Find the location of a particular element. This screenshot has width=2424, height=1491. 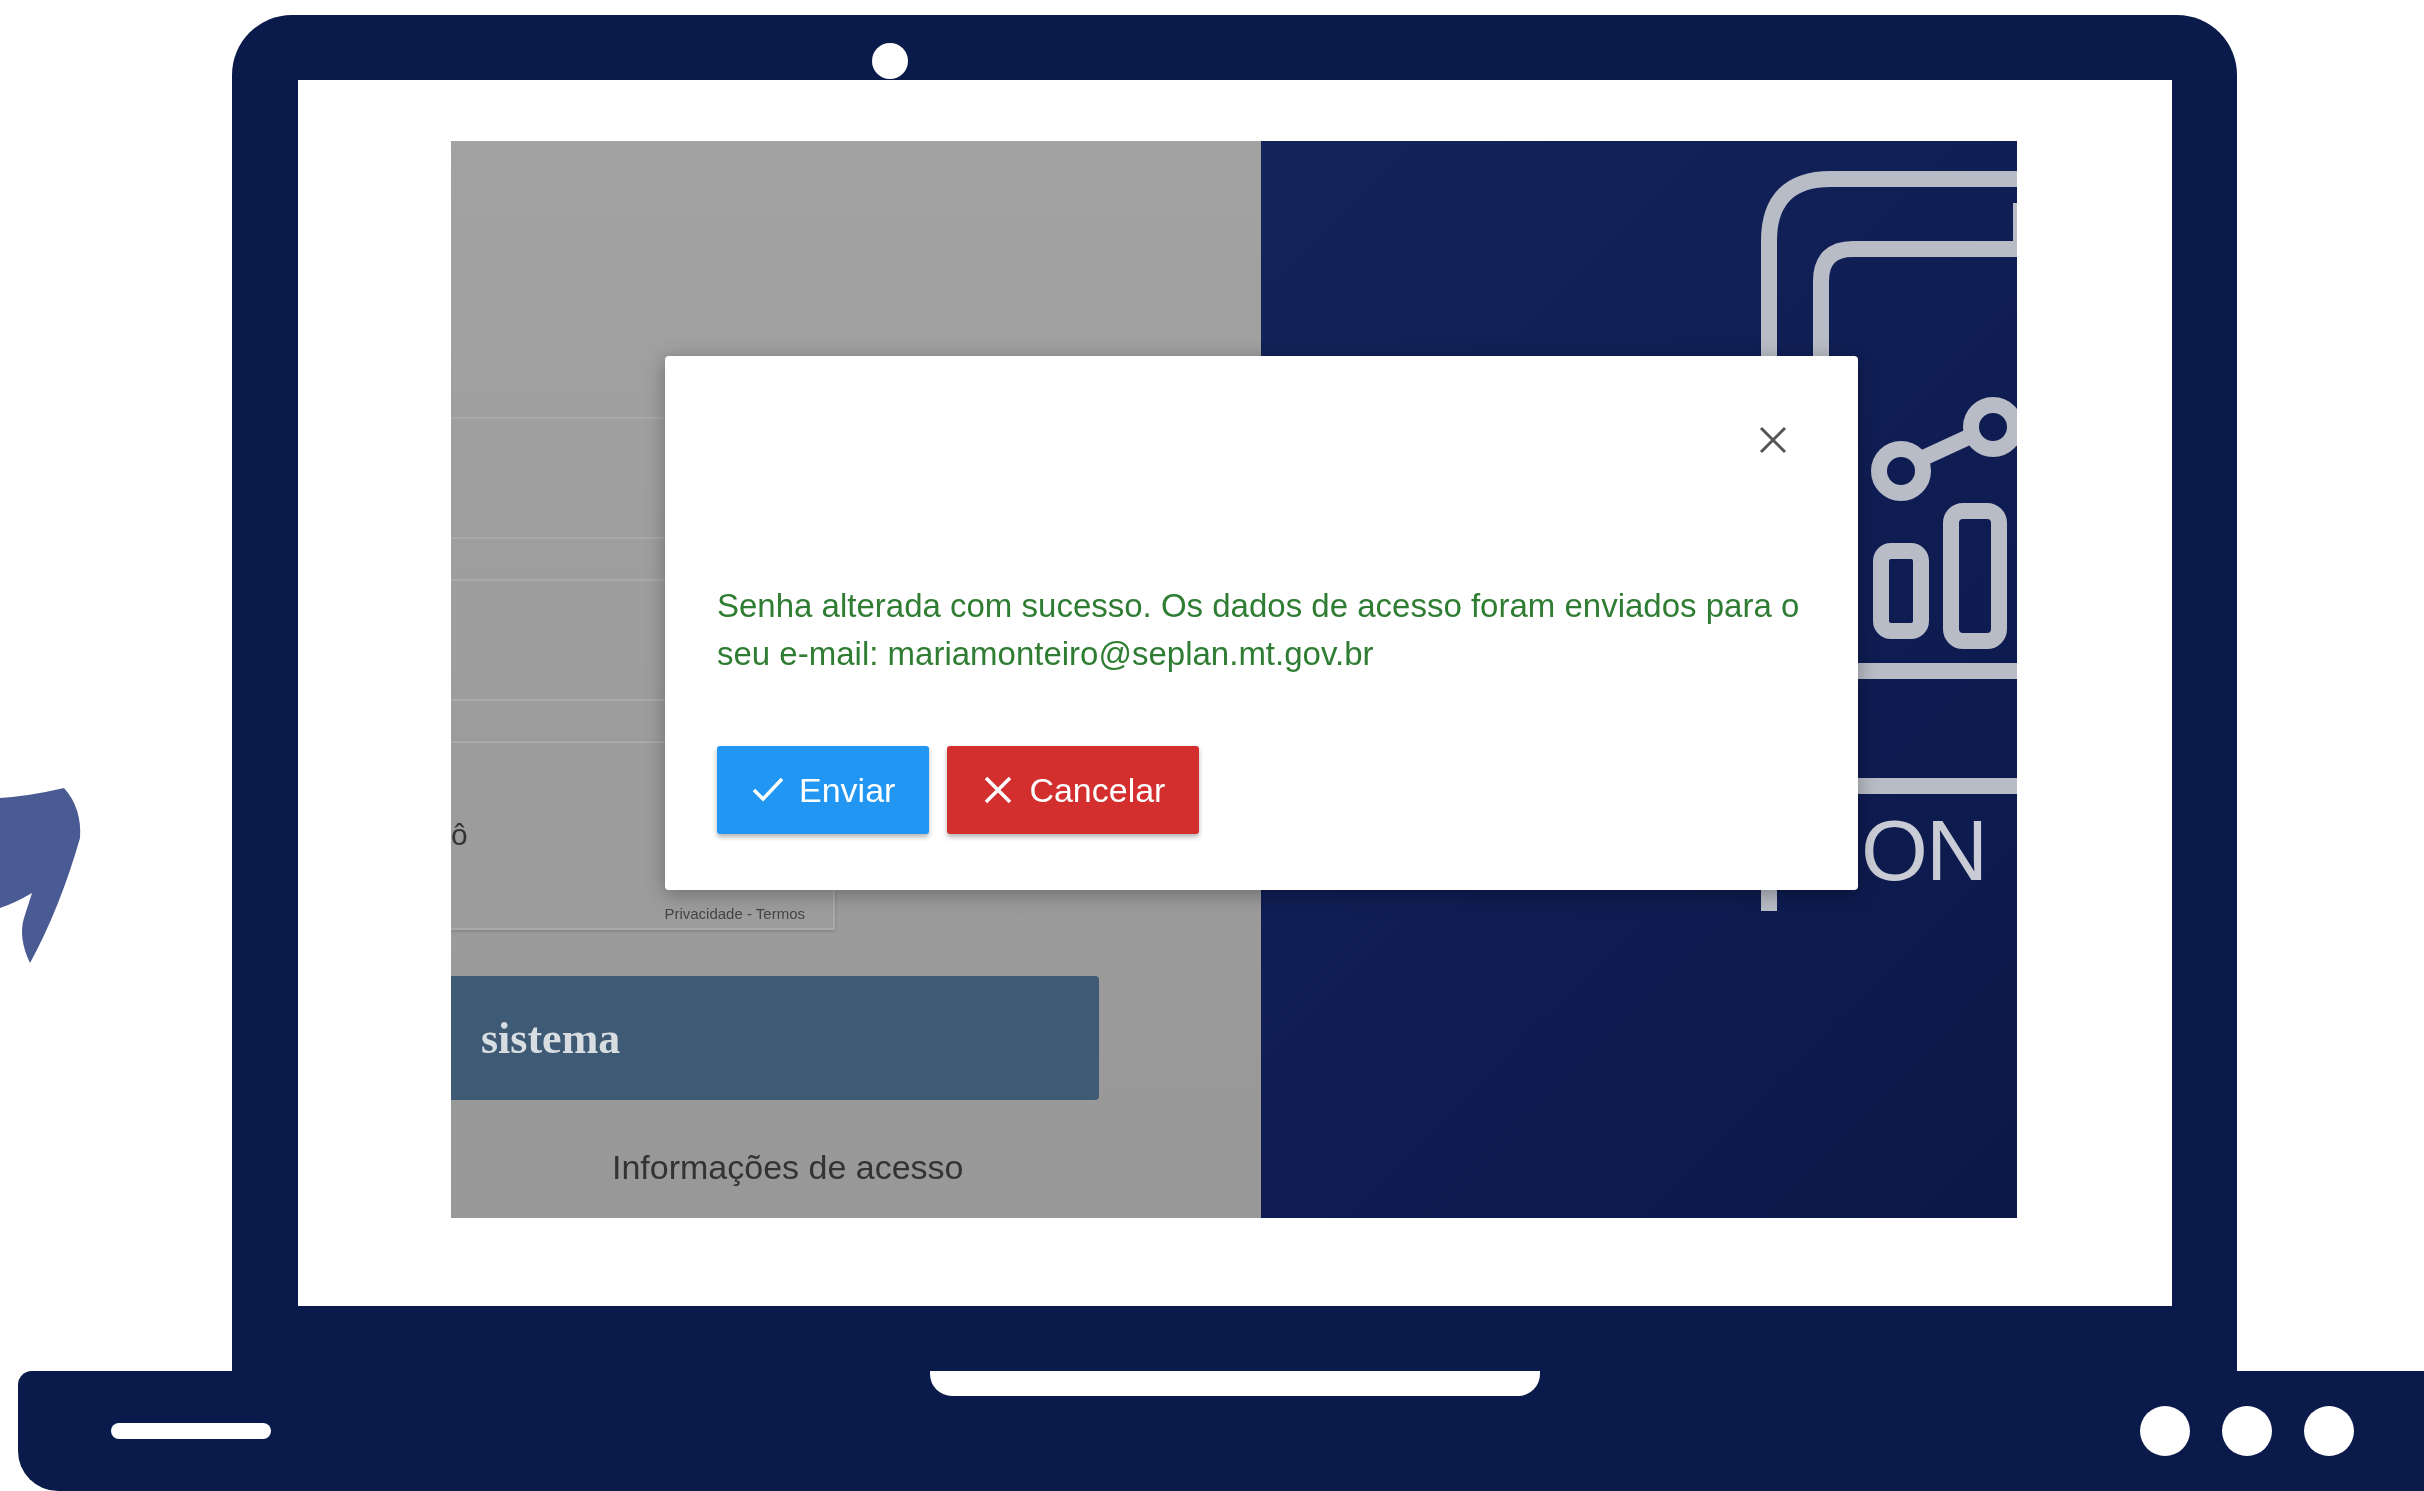

cancel-button: Cancelar is located at coordinates (1073, 790).